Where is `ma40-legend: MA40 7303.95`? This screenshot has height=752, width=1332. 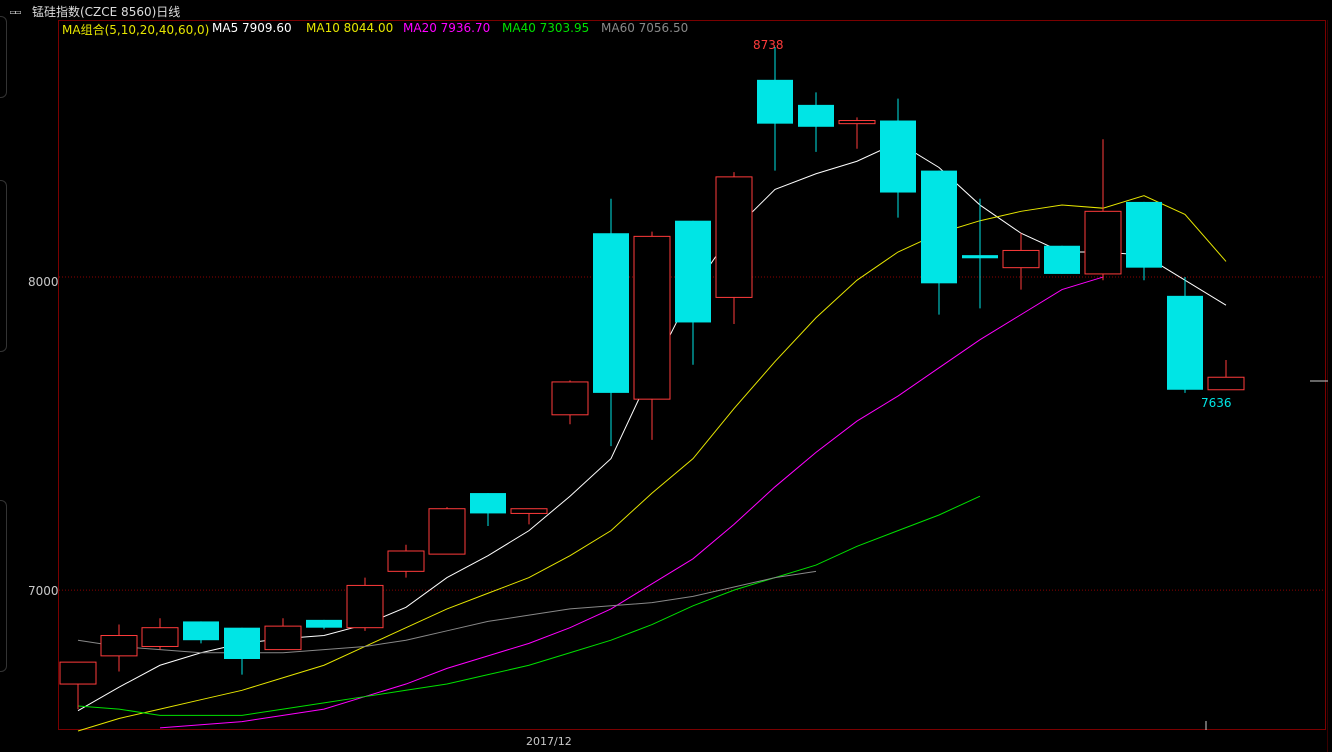
ma40-legend: MA40 7303.95 is located at coordinates (546, 28).